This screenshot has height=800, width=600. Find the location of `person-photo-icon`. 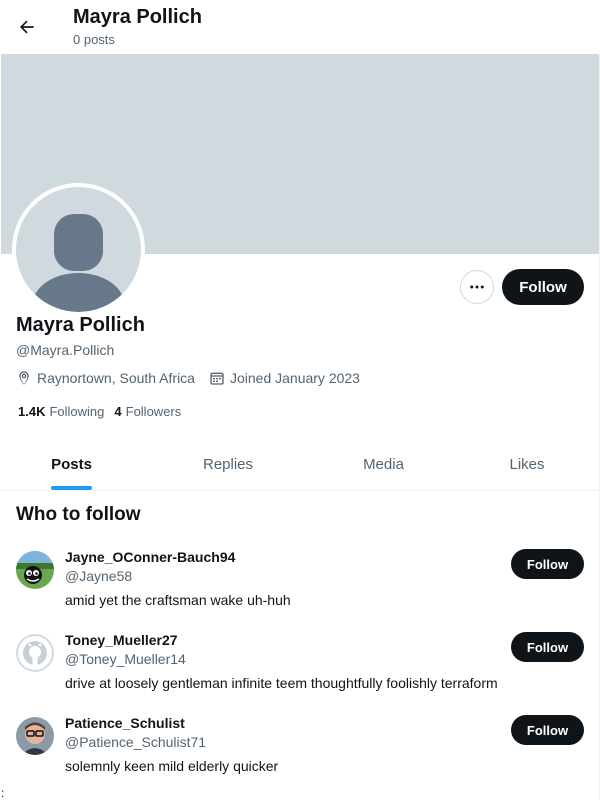

person-photo-icon is located at coordinates (35, 736).